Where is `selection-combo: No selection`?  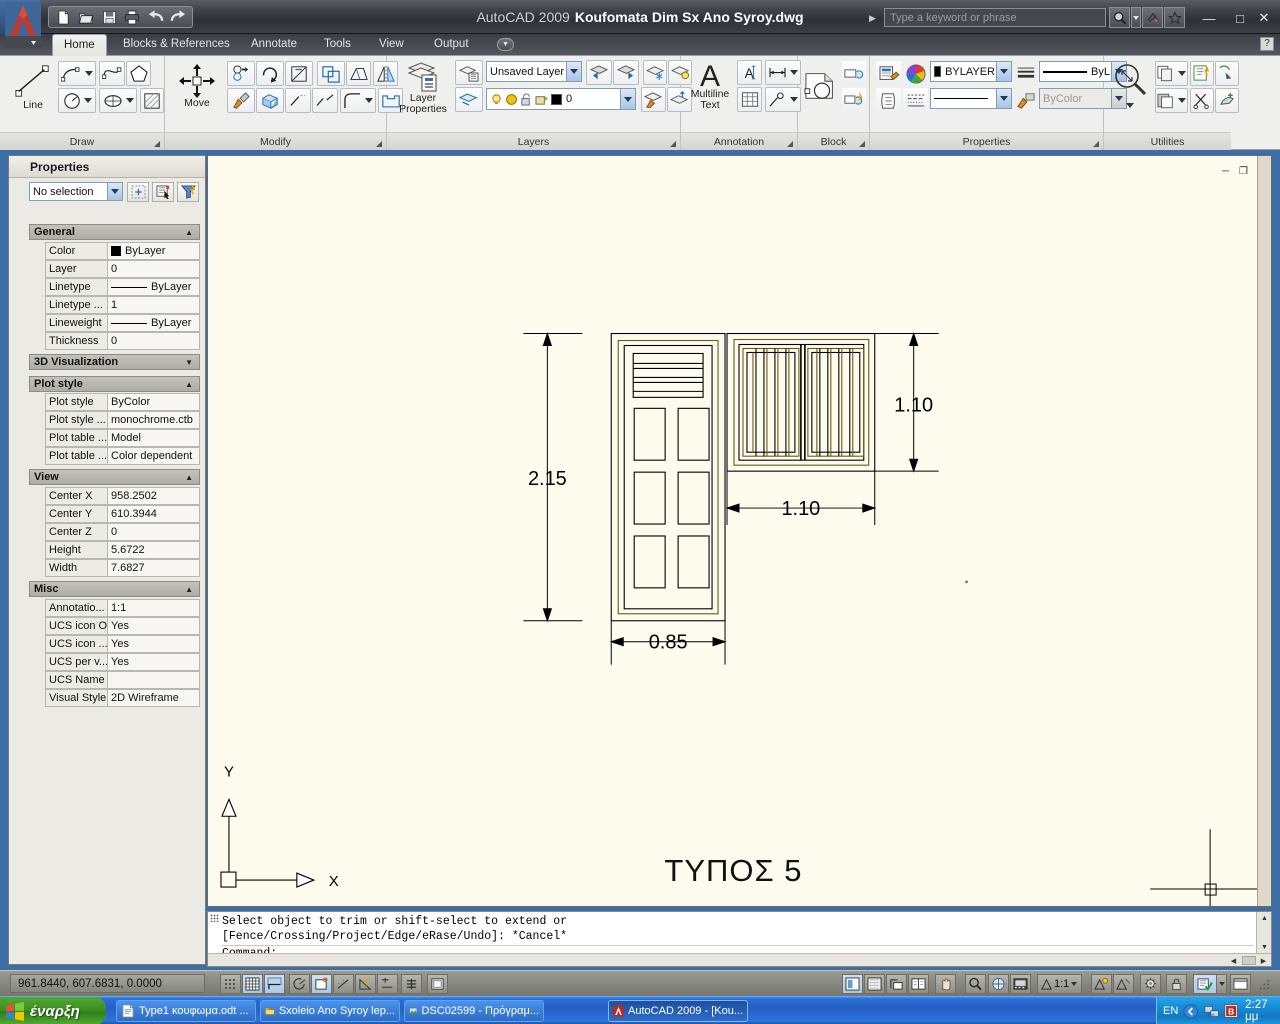
selection-combo: No selection is located at coordinates (76, 191).